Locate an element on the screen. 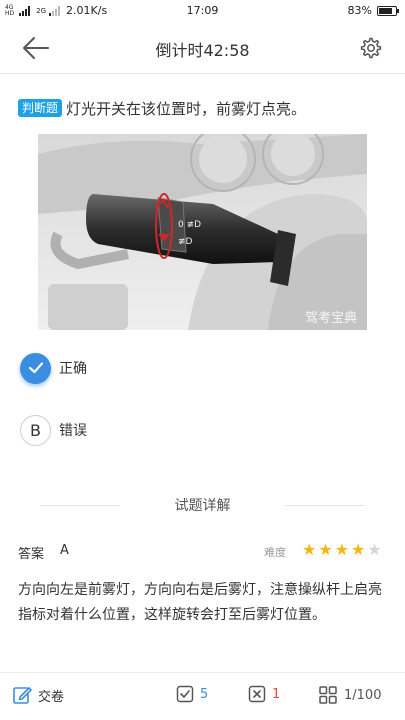 This screenshot has height=720, width=405. wrong-box-icon is located at coordinates (257, 694).